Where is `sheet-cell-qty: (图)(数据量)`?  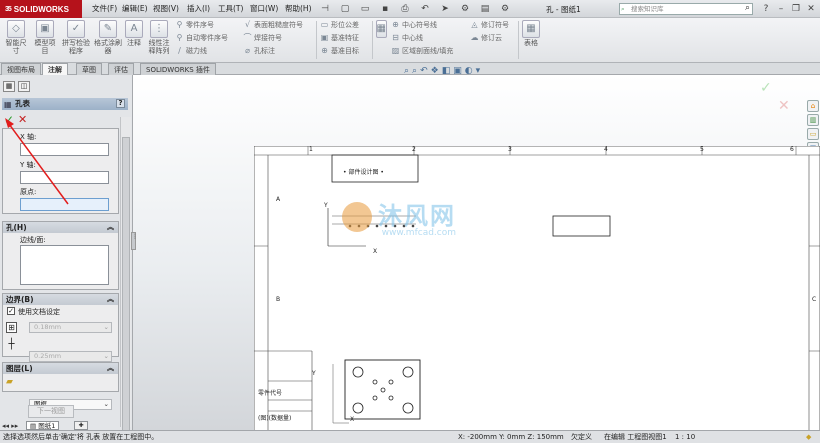 sheet-cell-qty: (图)(数据量) is located at coordinates (275, 418).